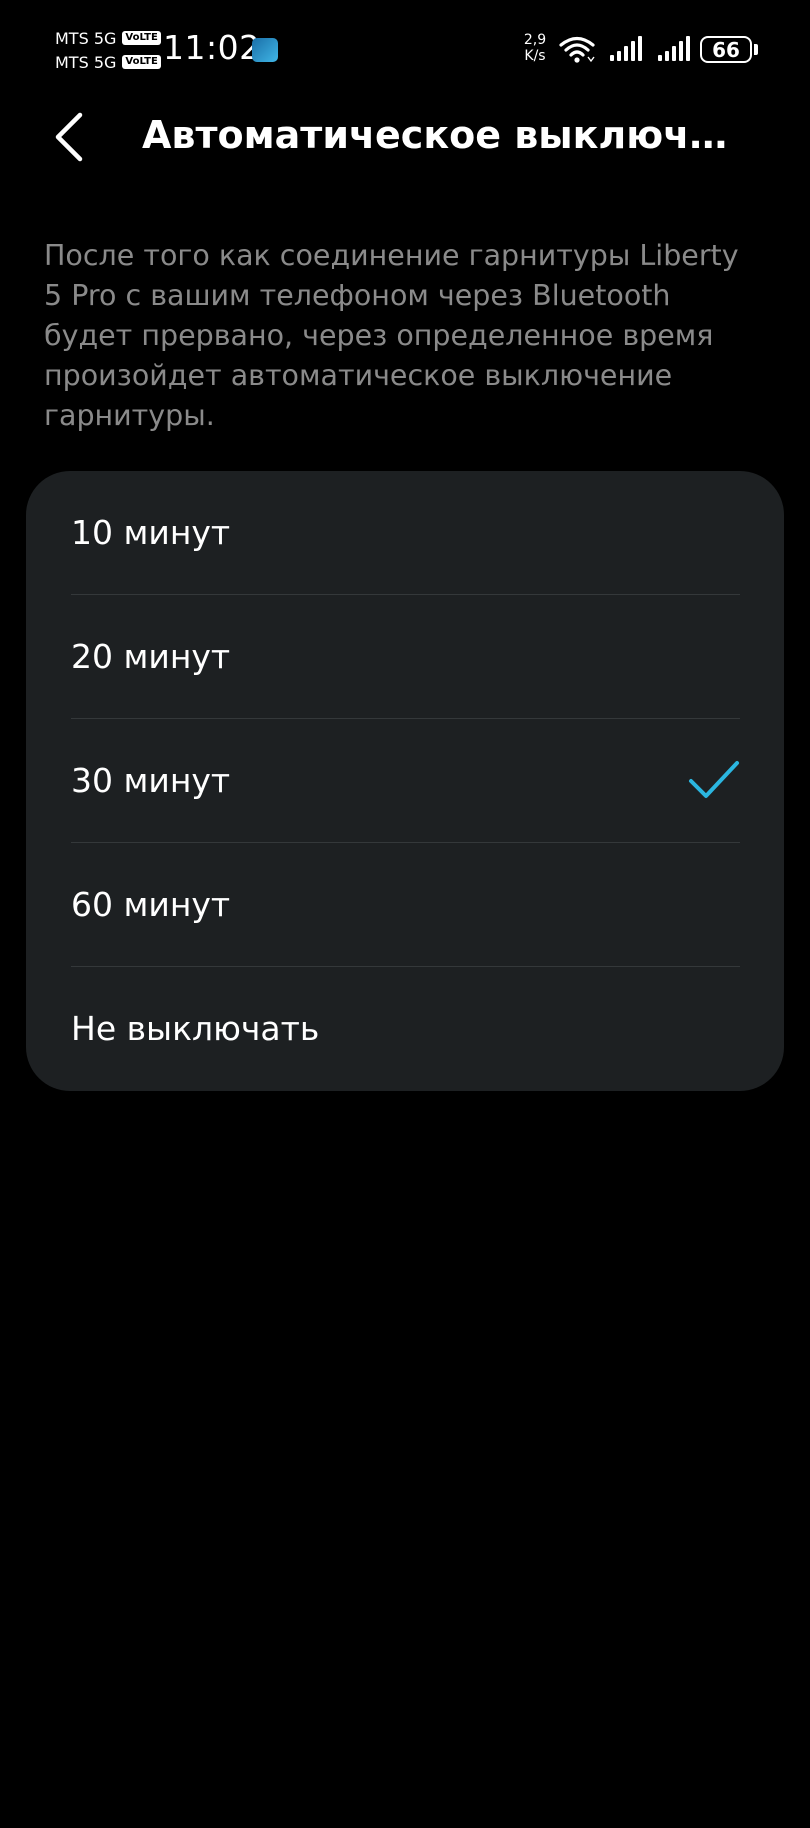  I want to click on carrier-info: MTS 5G VoLTE MTS 5G VoLTE, so click(110, 50).